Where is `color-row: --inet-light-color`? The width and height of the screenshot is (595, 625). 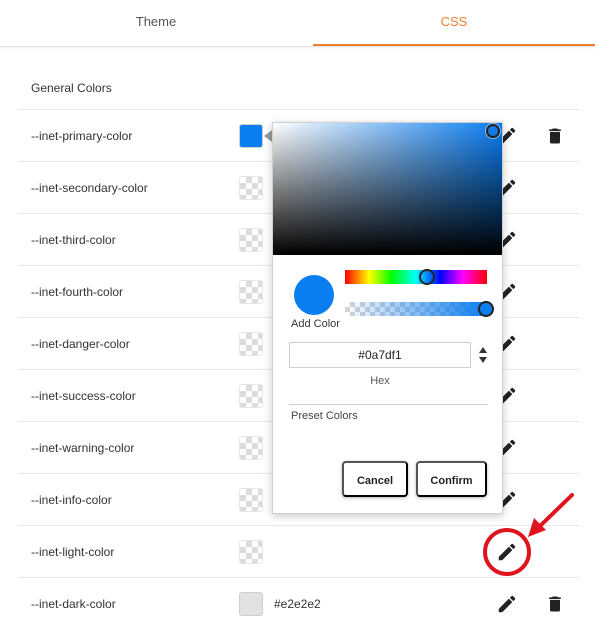 color-row: --inet-light-color is located at coordinates (298, 551).